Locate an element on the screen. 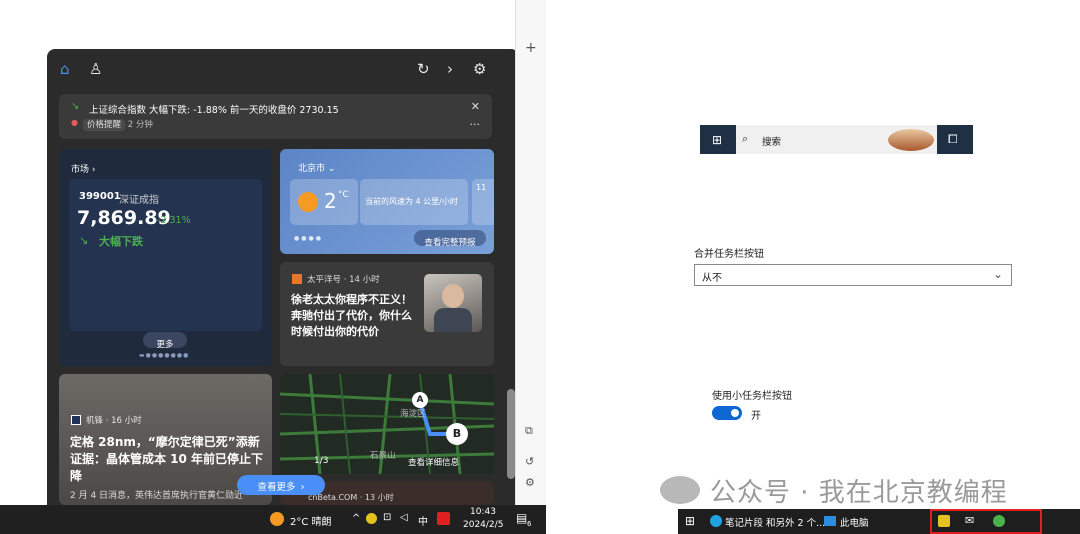 This screenshot has width=1080, height=534. task-view-icon: ⧠ is located at coordinates (953, 139).